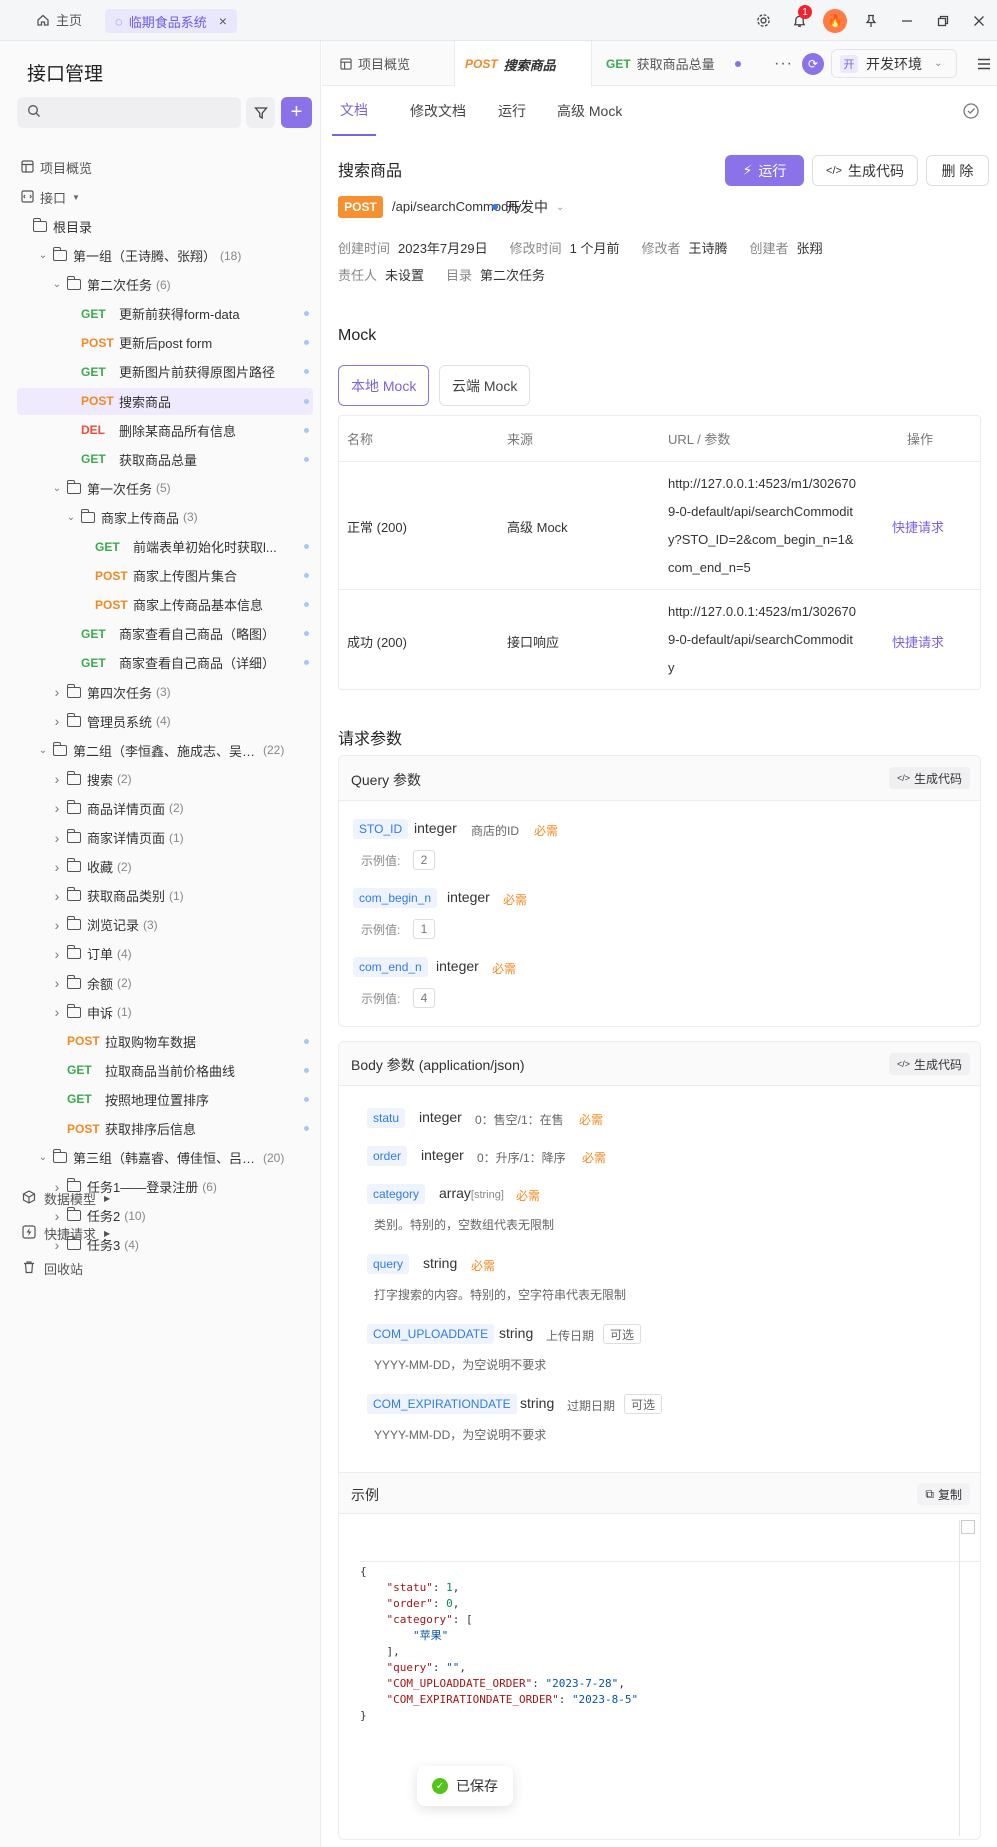 Image resolution: width=997 pixels, height=1847 pixels. Describe the element at coordinates (165, 488) in the screenshot. I see `tree-folder: ⌄ 第一次任务 (5)` at that location.